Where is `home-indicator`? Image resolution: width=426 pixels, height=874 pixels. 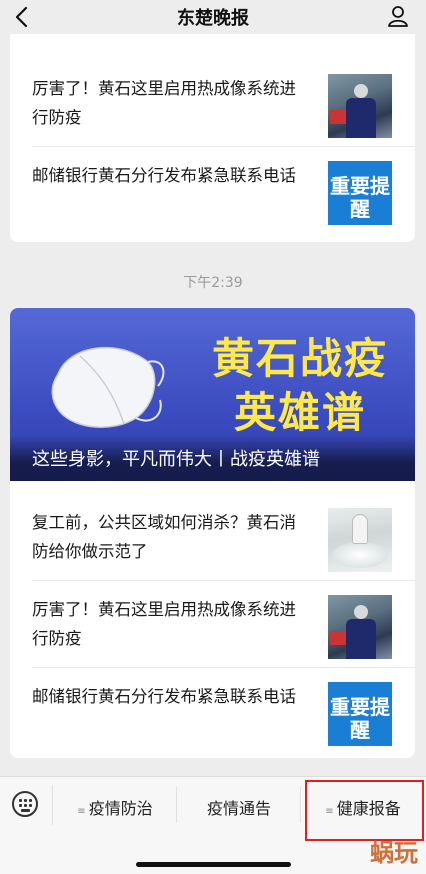 home-indicator is located at coordinates (213, 864).